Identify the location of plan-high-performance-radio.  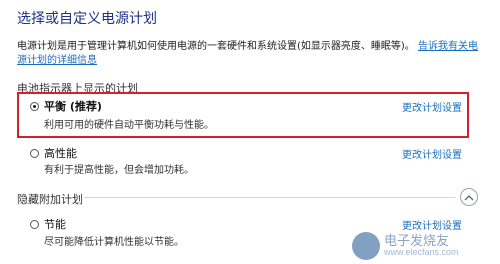
(34, 153).